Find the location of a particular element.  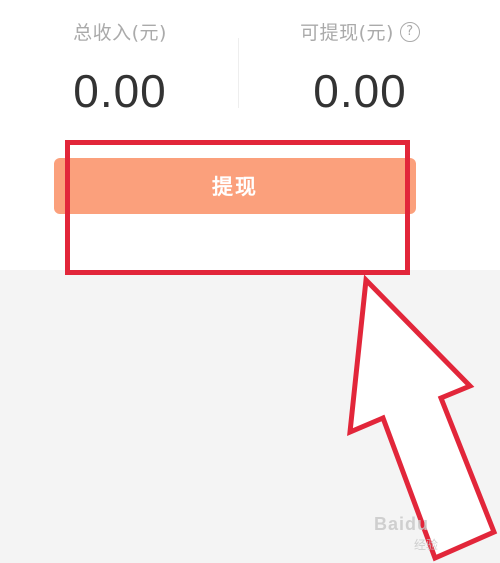

withdrawable-label-text: 可提现(元) is located at coordinates (347, 33).